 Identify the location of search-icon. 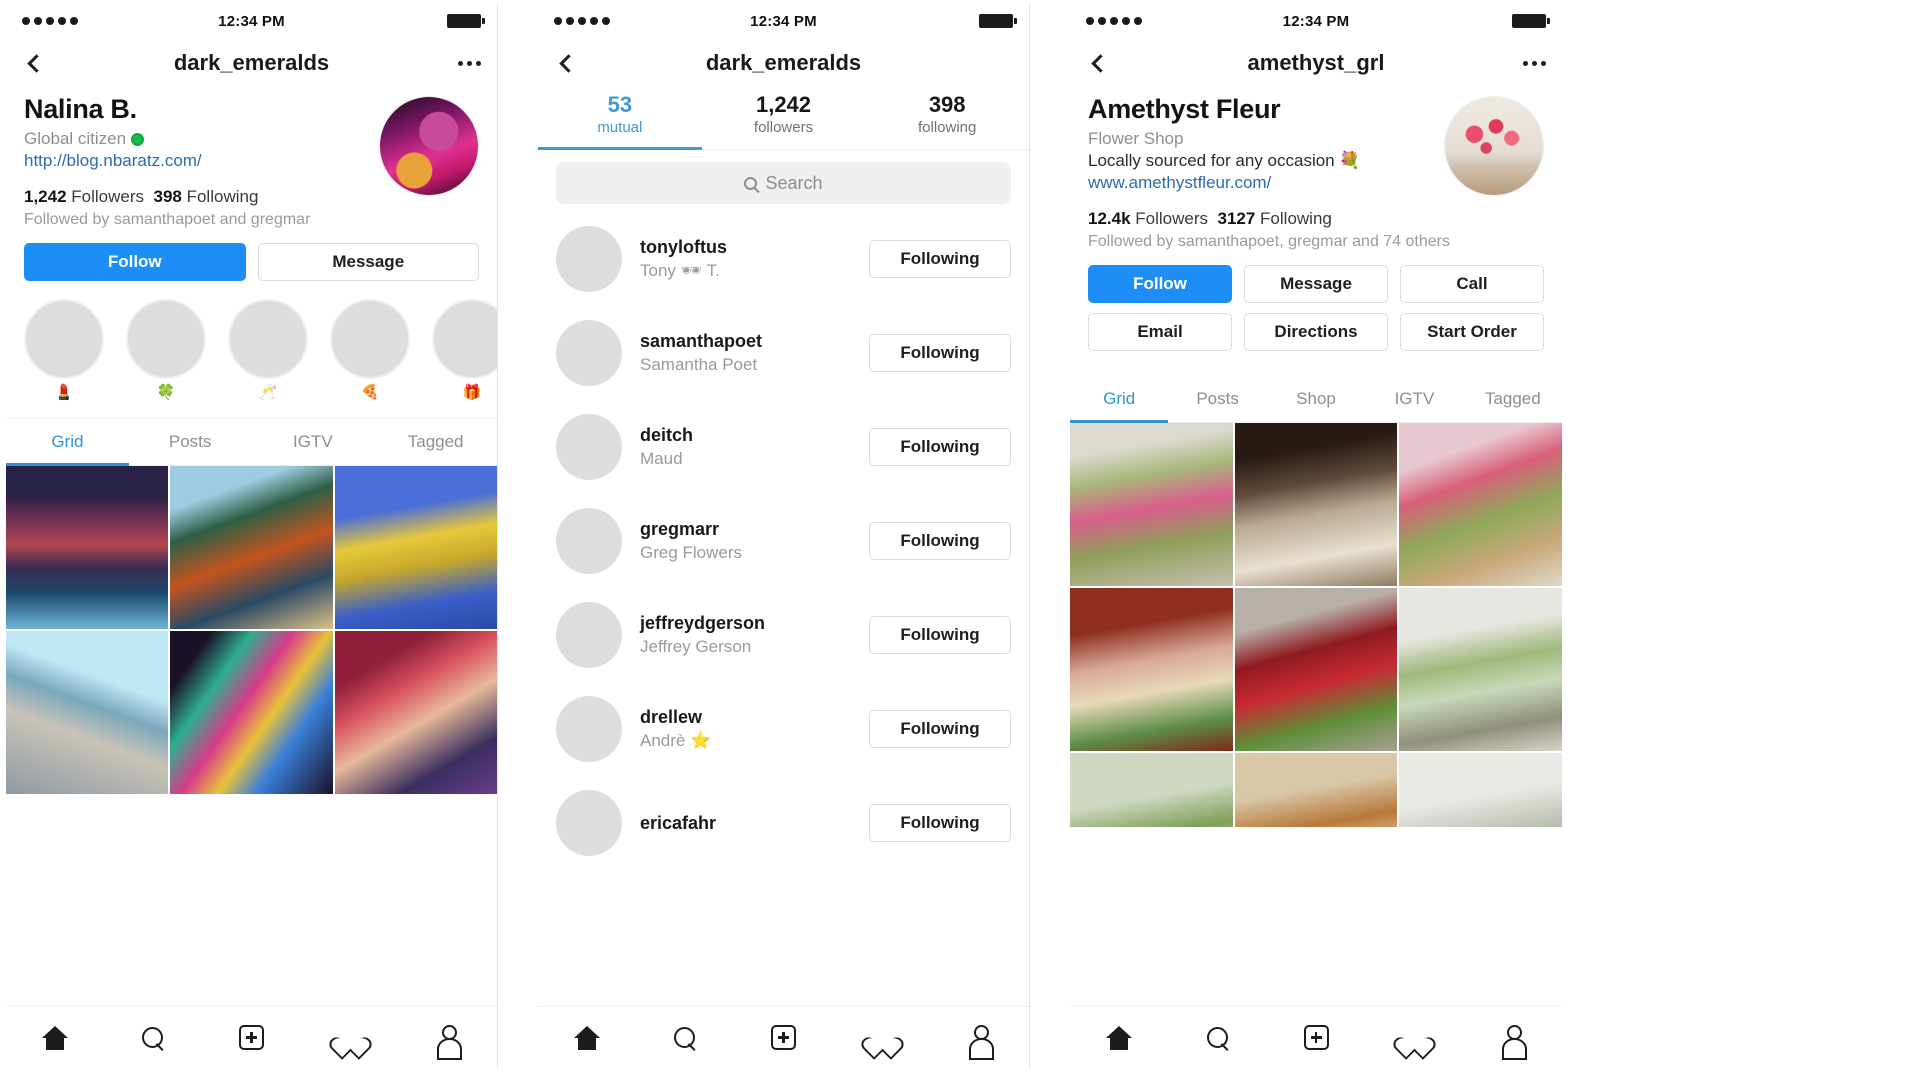
(685, 1038).